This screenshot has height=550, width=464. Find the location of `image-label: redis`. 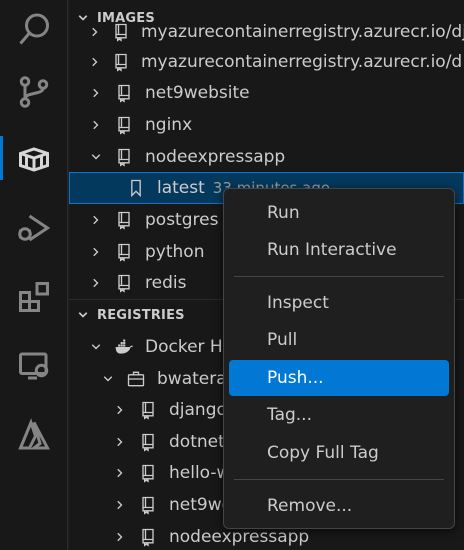

image-label: redis is located at coordinates (166, 283).